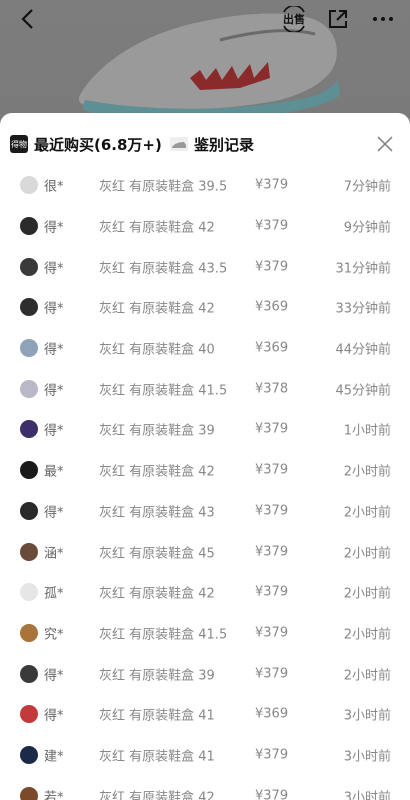 This screenshot has width=410, height=800. I want to click on tab-authentication-records: 鉴别记录, so click(212, 144).